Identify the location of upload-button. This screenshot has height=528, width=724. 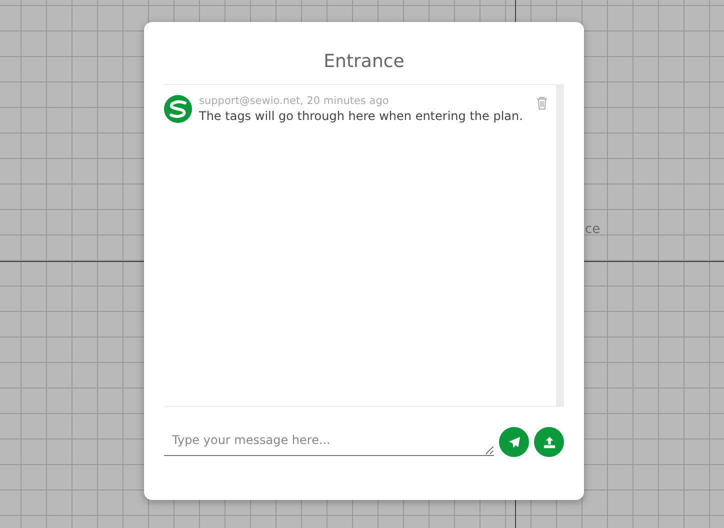
(549, 442).